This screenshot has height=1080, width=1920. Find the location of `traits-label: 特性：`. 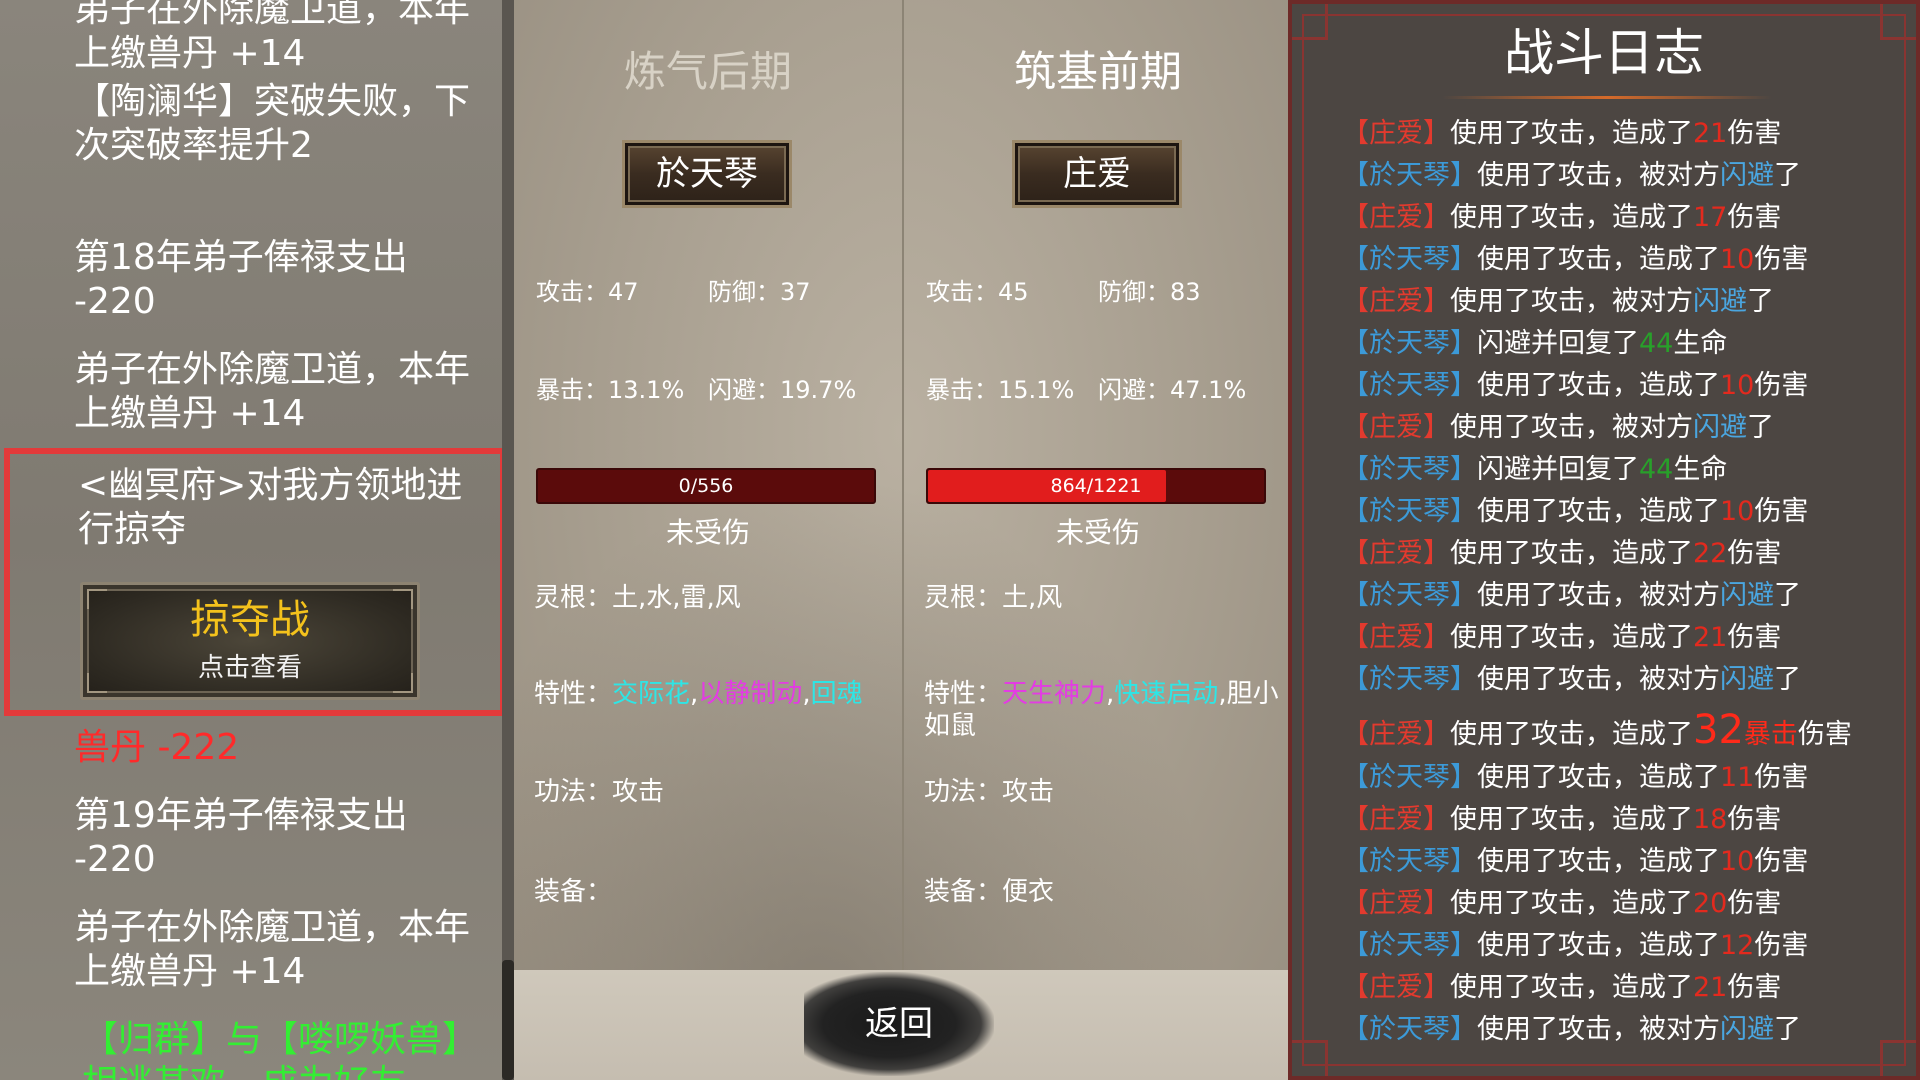

traits-label: 特性： is located at coordinates (573, 694).